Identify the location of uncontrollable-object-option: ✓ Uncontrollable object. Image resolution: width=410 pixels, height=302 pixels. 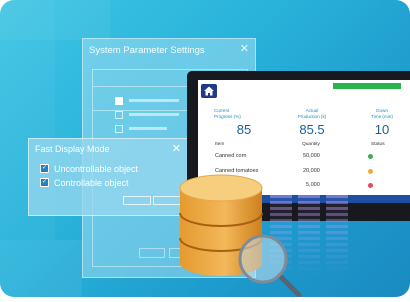
(89, 168).